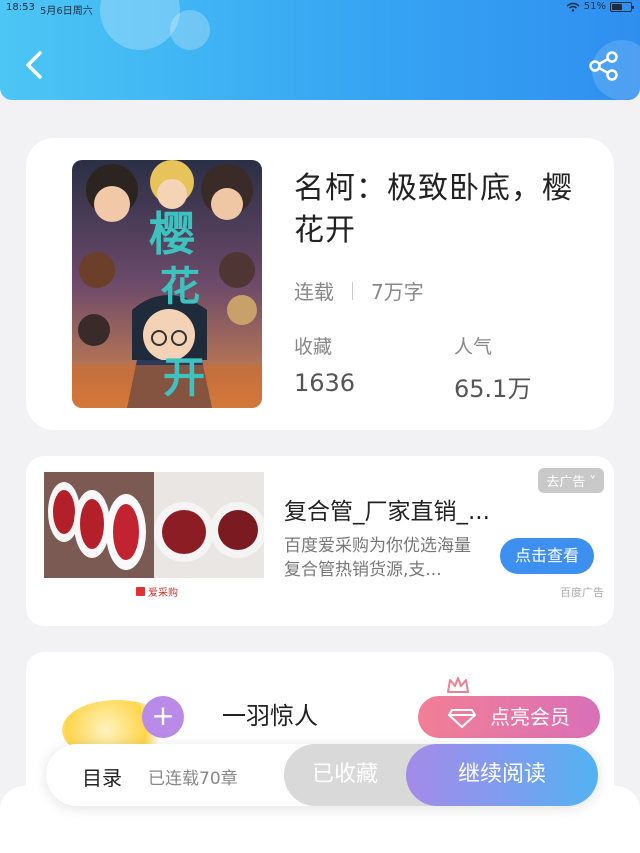 The image size is (640, 853). Describe the element at coordinates (582, 592) in the screenshot. I see `ad-source: 百度广告` at that location.